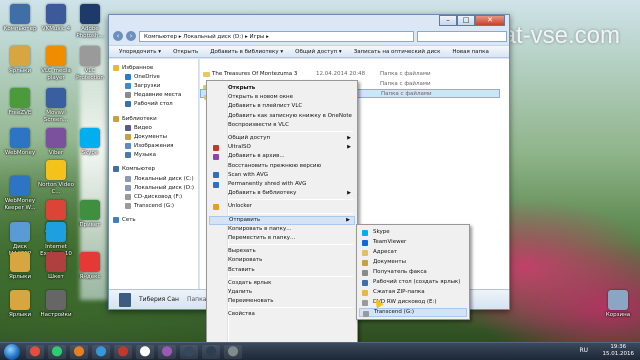 Image resolution: width=640 pixels, height=360 pixels. What do you see at coordinates (470, 52) in the screenshot?
I see `toolbar-button: Новая папка` at bounding box center [470, 52].